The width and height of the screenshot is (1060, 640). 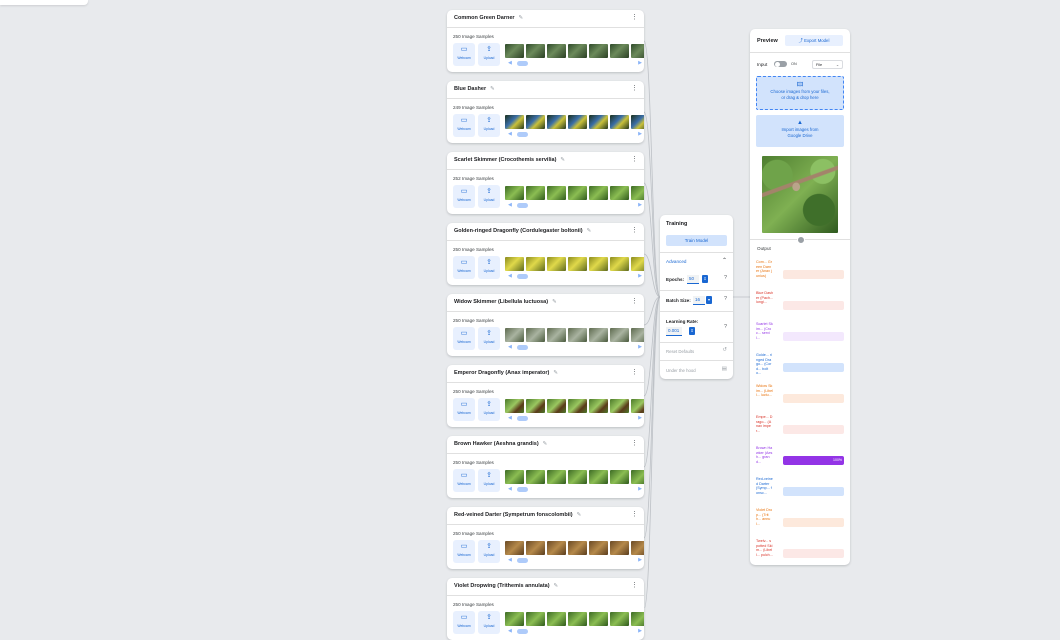 What do you see at coordinates (827, 64) in the screenshot?
I see `input-source-select: File ⌄` at bounding box center [827, 64].